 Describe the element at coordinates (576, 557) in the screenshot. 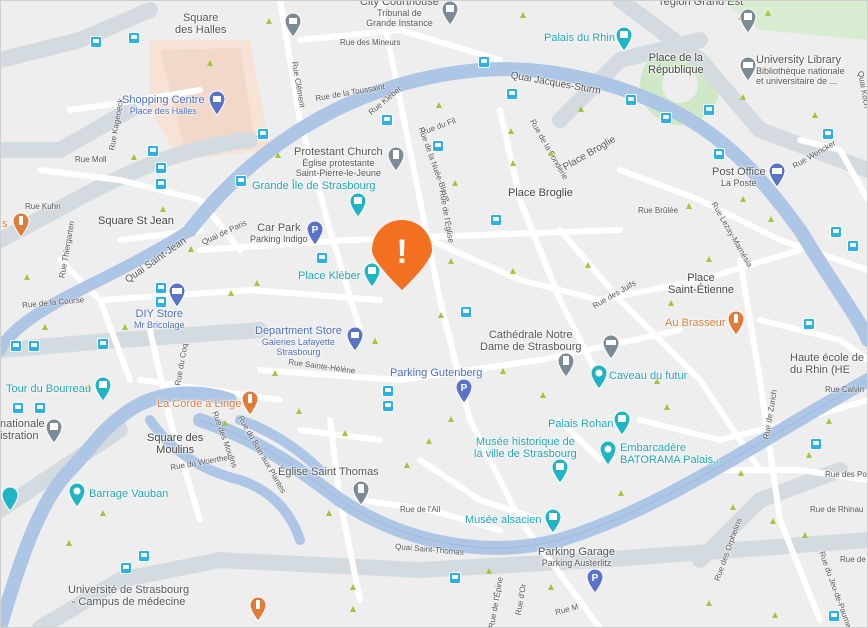

I see `place-label-parking-garage: Parking Garage Parking Austerlitz` at that location.